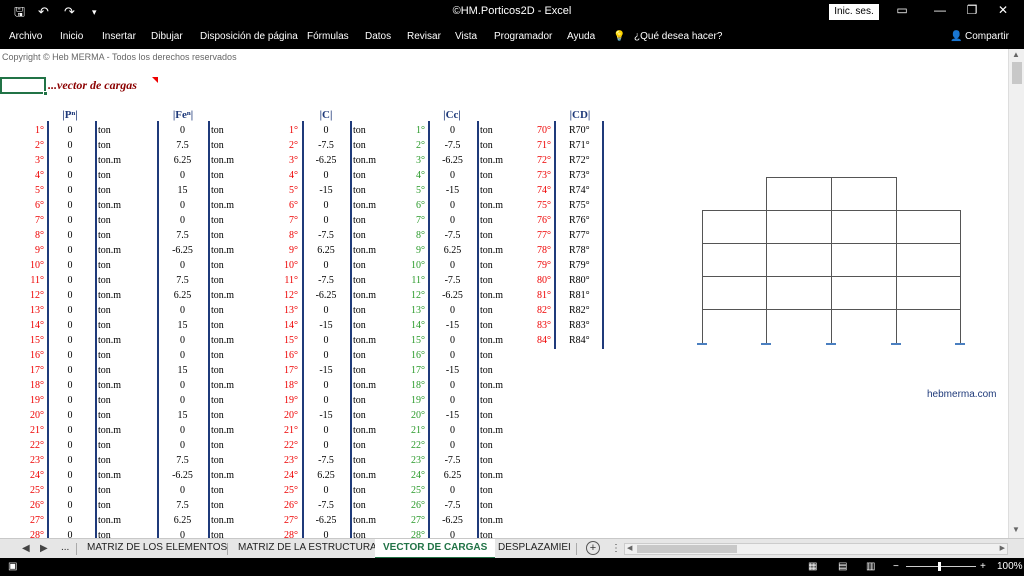 The image size is (1024, 576). I want to click on cd-index: 75°, so click(534, 205).